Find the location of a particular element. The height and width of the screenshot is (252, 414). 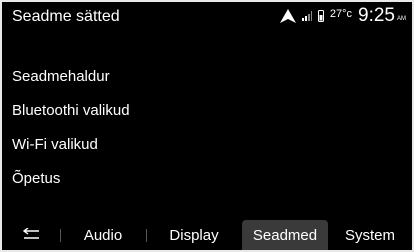

back-arrow-icon is located at coordinates (31, 235).